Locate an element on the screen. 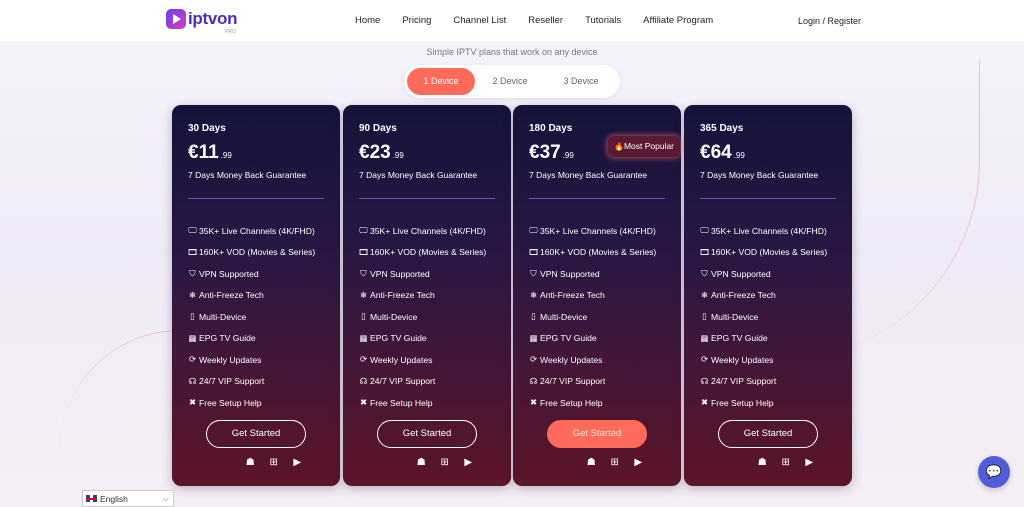  logo: iptvon PRO is located at coordinates (202, 22).